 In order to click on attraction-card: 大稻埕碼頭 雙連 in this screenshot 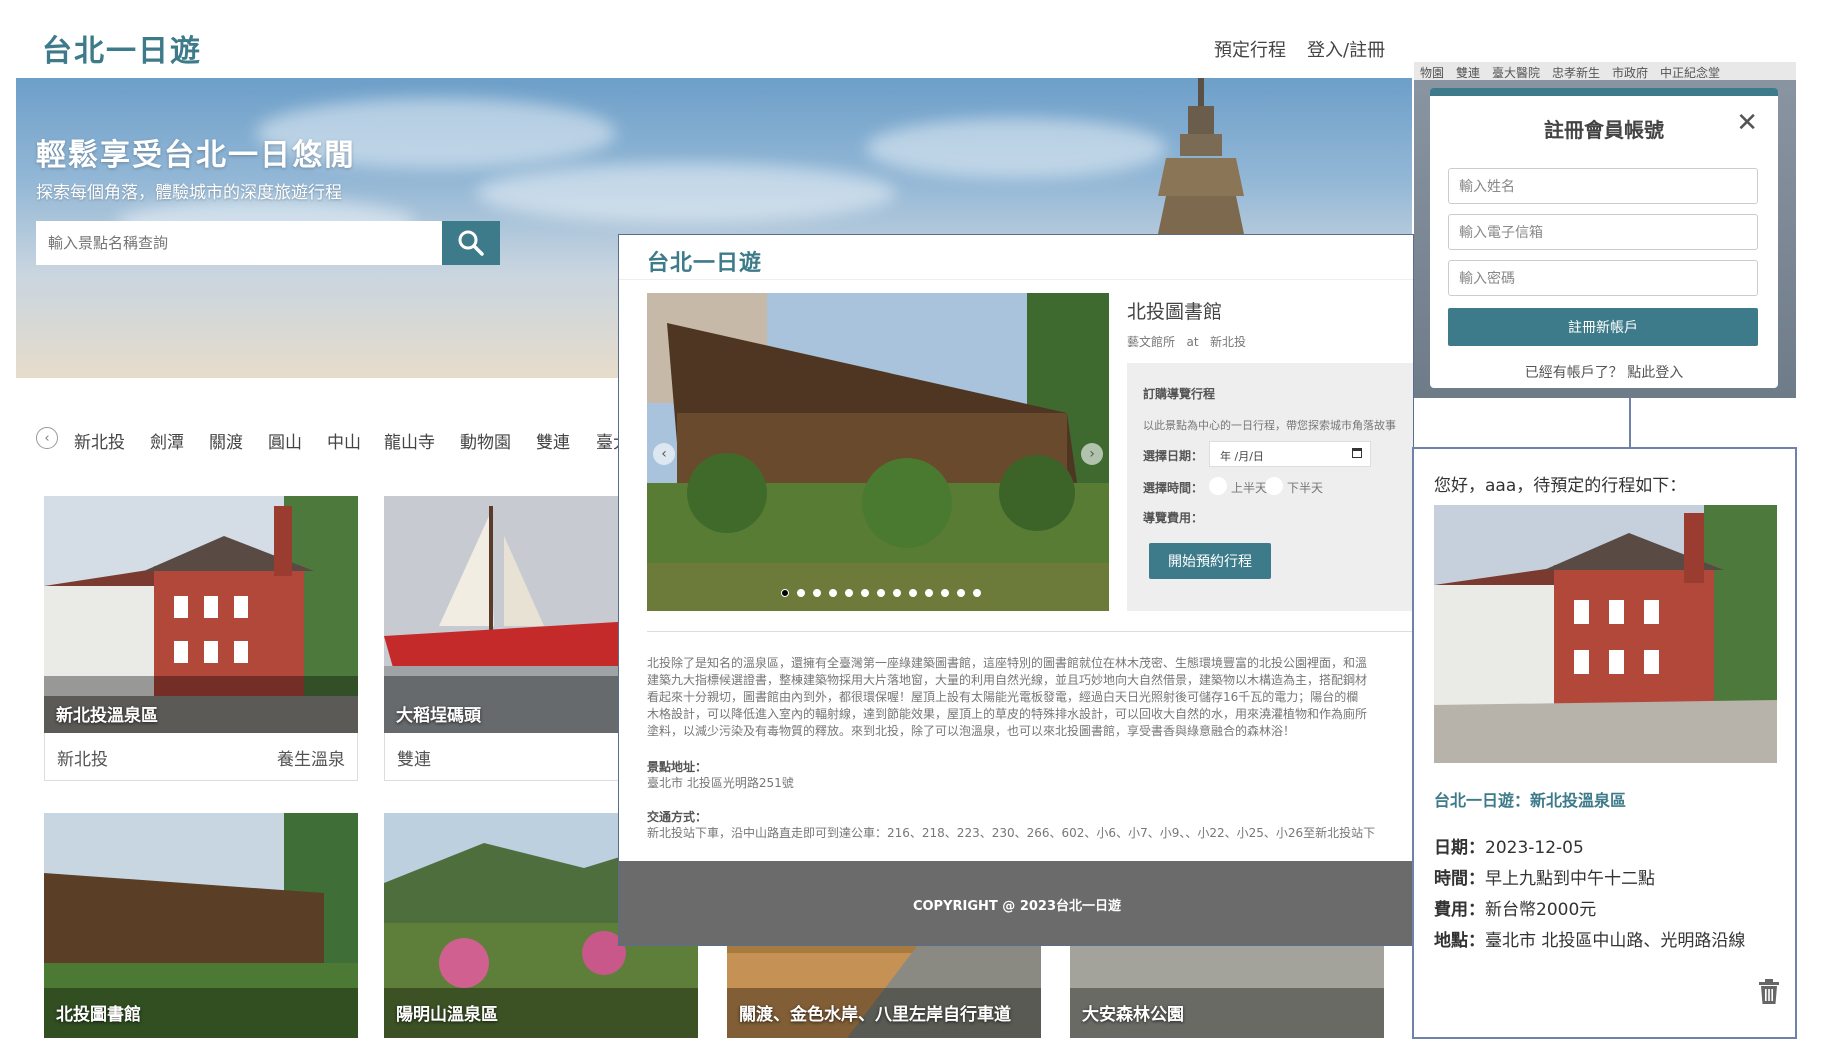, I will do `click(509, 638)`.